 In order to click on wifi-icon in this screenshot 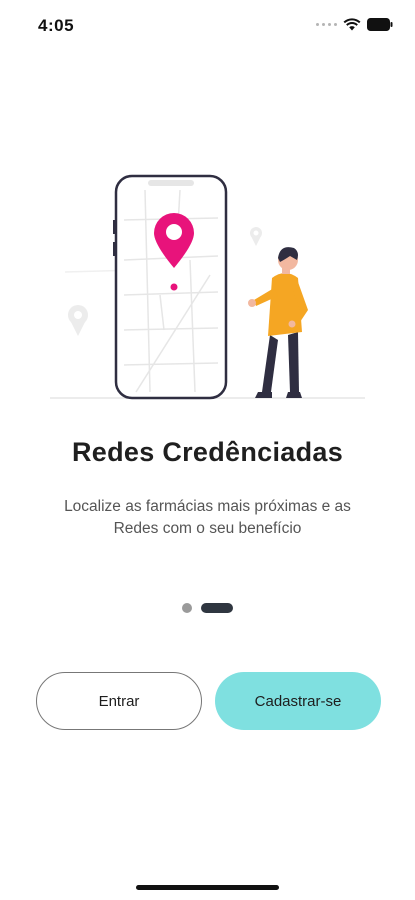, I will do `click(352, 24)`.